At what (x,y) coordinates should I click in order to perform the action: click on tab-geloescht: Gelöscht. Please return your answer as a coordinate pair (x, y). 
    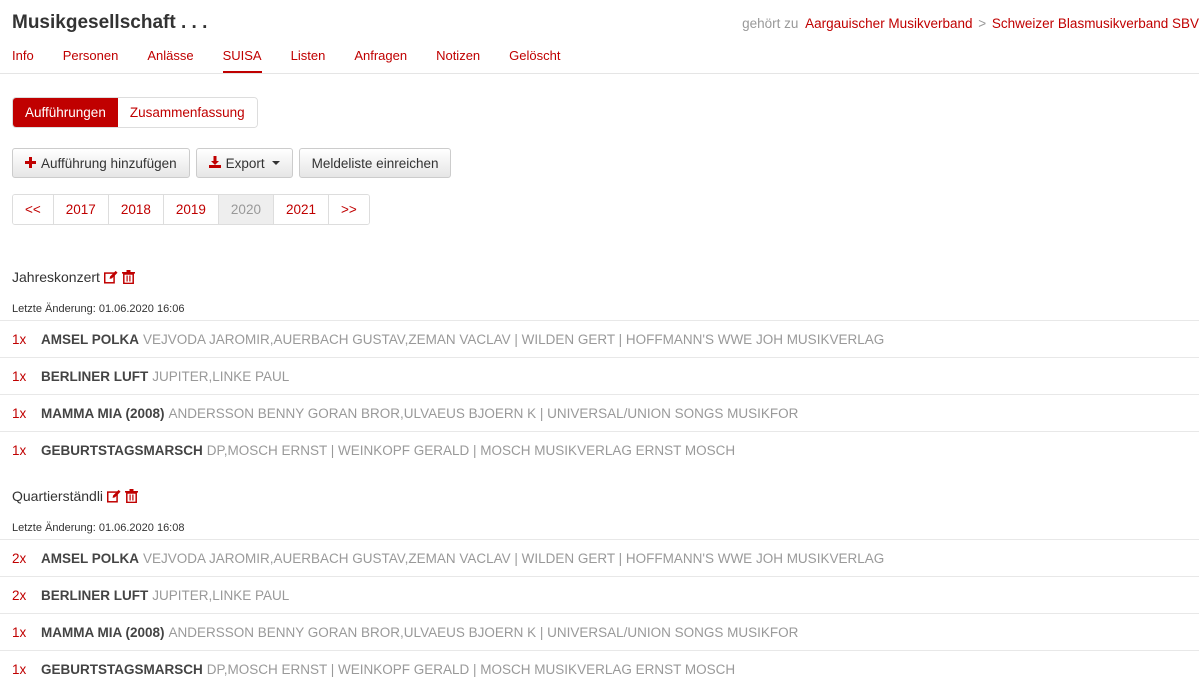
    Looking at the image, I should click on (534, 60).